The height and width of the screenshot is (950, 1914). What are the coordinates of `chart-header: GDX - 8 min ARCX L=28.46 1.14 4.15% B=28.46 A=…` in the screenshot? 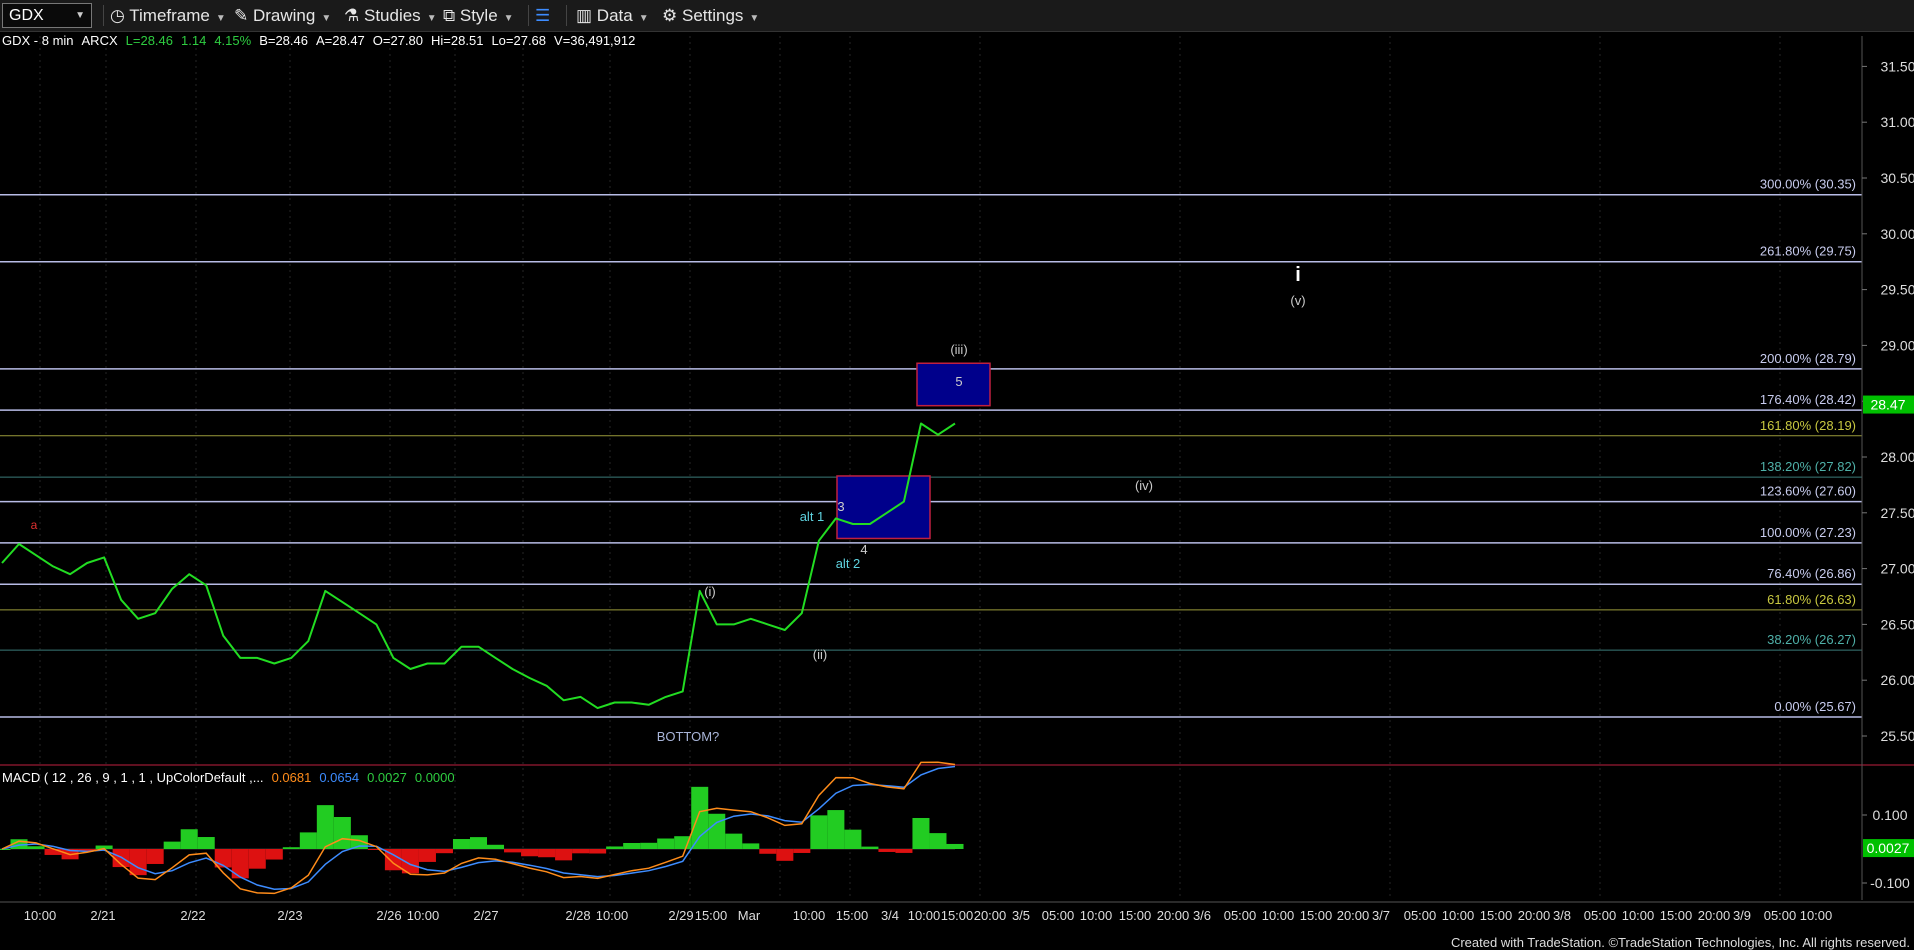 It's located at (322, 40).